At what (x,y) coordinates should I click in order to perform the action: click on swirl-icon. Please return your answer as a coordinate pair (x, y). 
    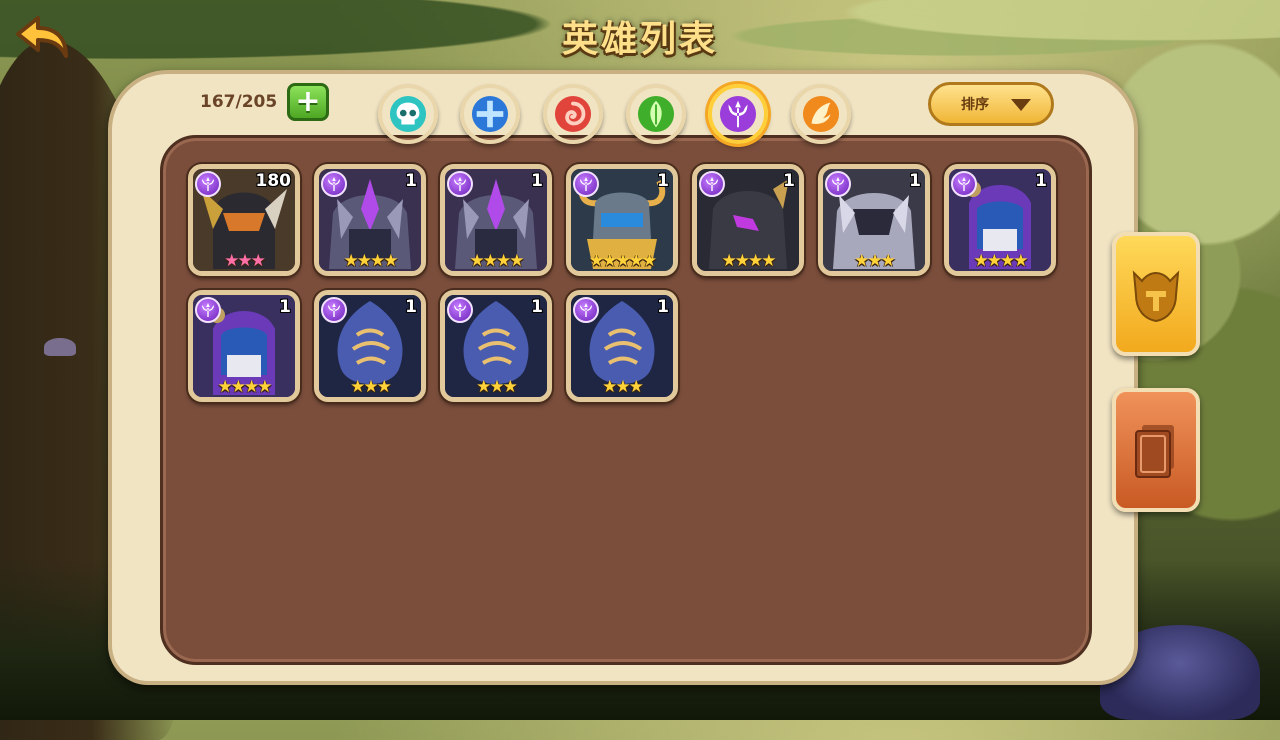
    Looking at the image, I should click on (573, 114).